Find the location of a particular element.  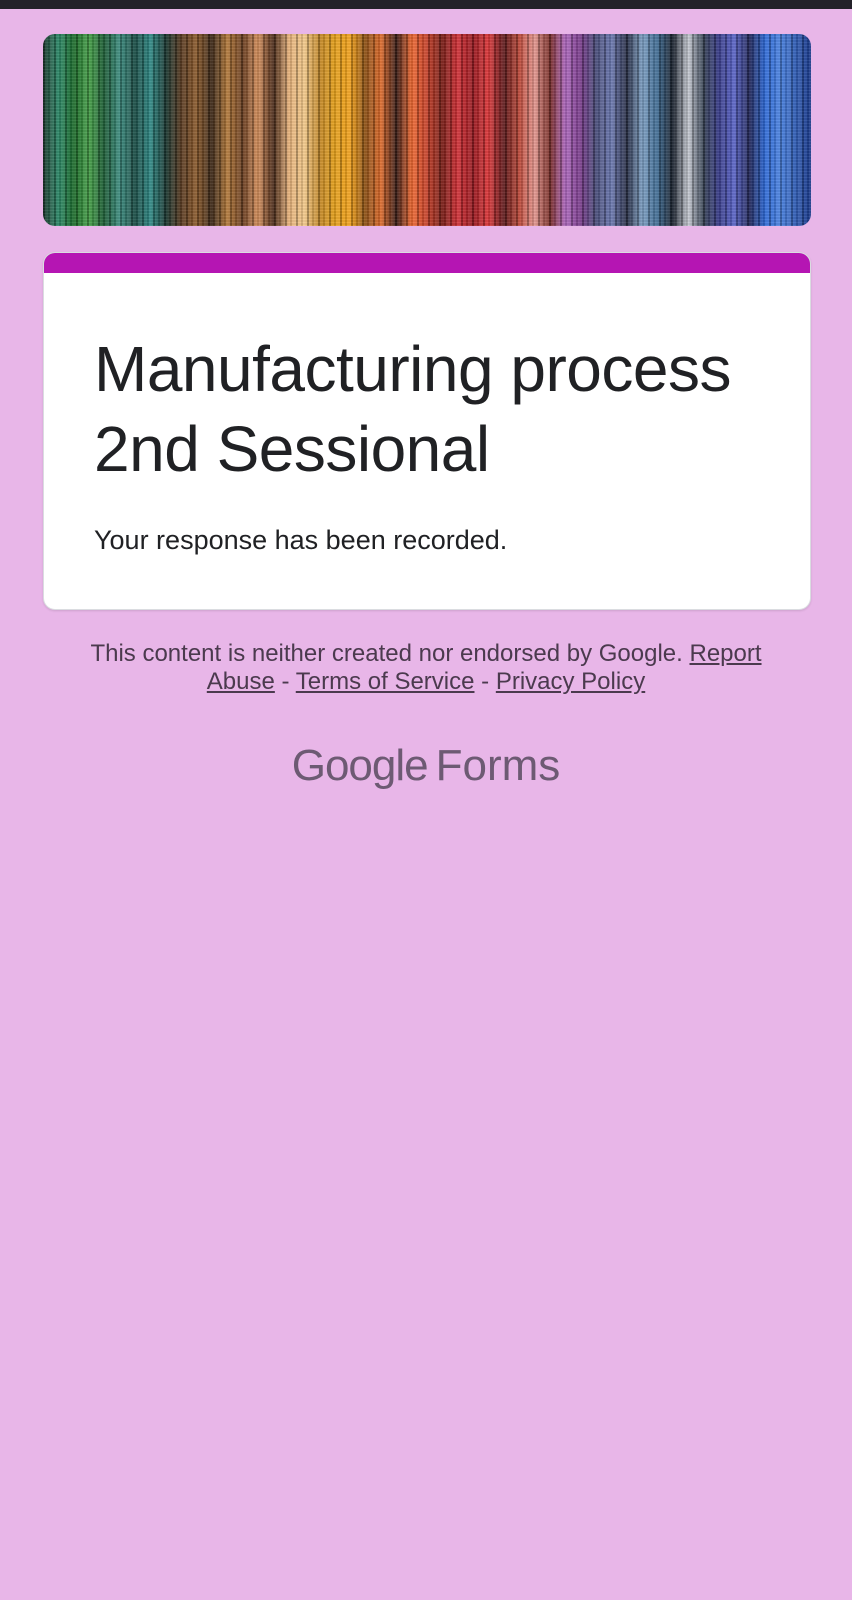

form-title: Manufacturing process 2nd Sessional is located at coordinates (412, 409).